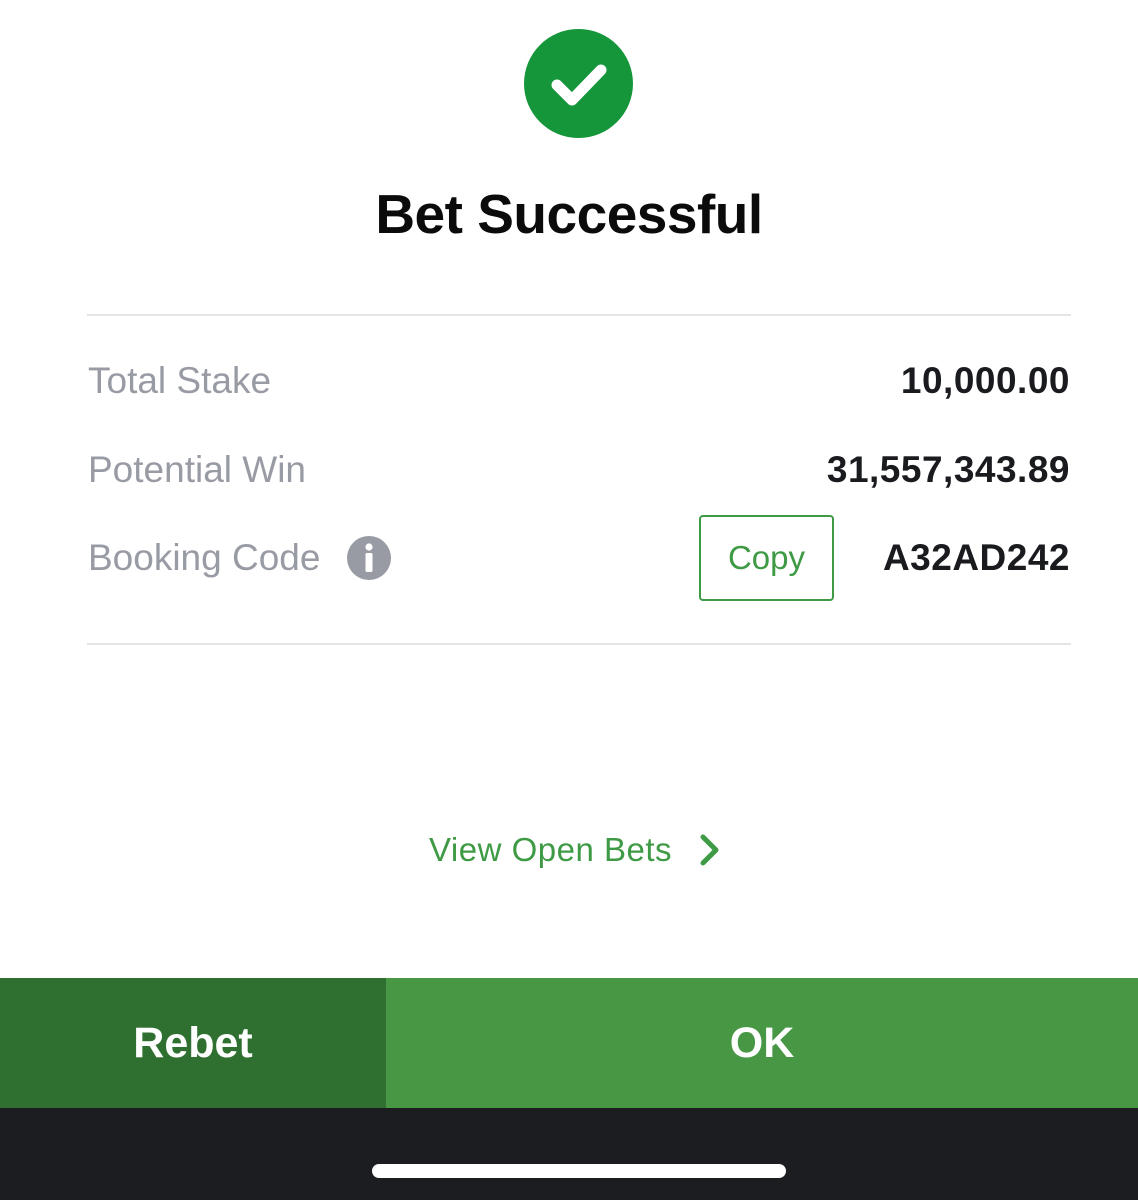  What do you see at coordinates (578, 83) in the screenshot?
I see `checkmark-circle-icon` at bounding box center [578, 83].